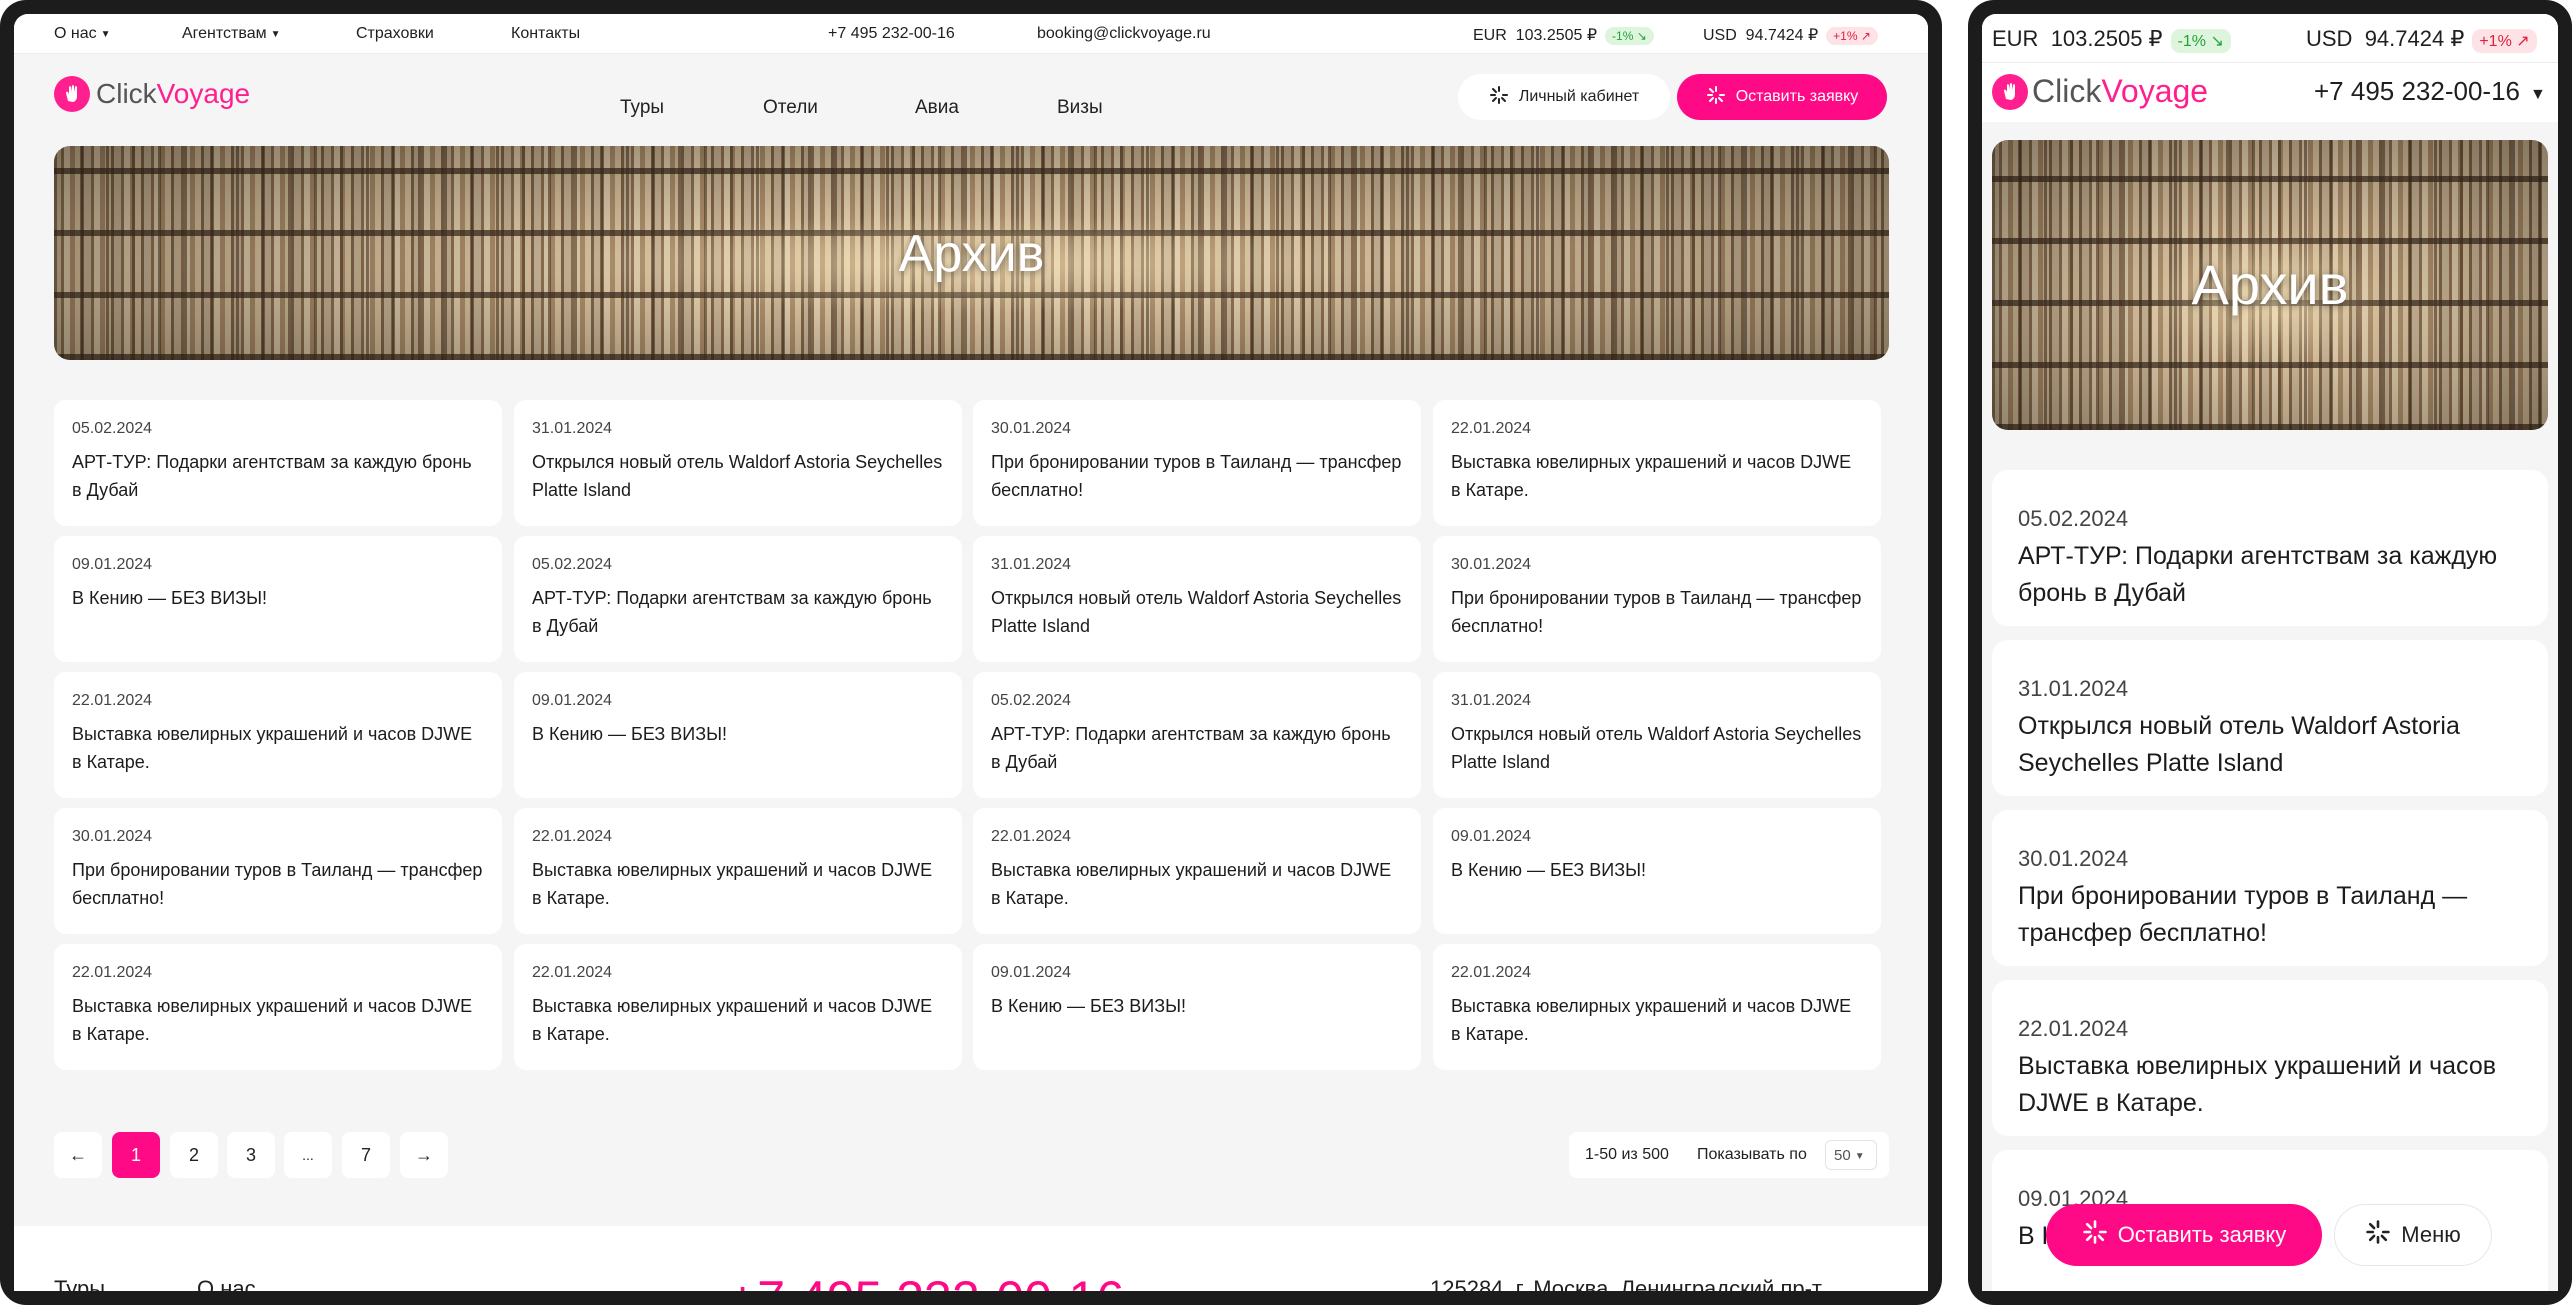 The width and height of the screenshot is (2572, 1305). Describe the element at coordinates (152, 94) in the screenshot. I see `logo: ClickVoyage` at that location.